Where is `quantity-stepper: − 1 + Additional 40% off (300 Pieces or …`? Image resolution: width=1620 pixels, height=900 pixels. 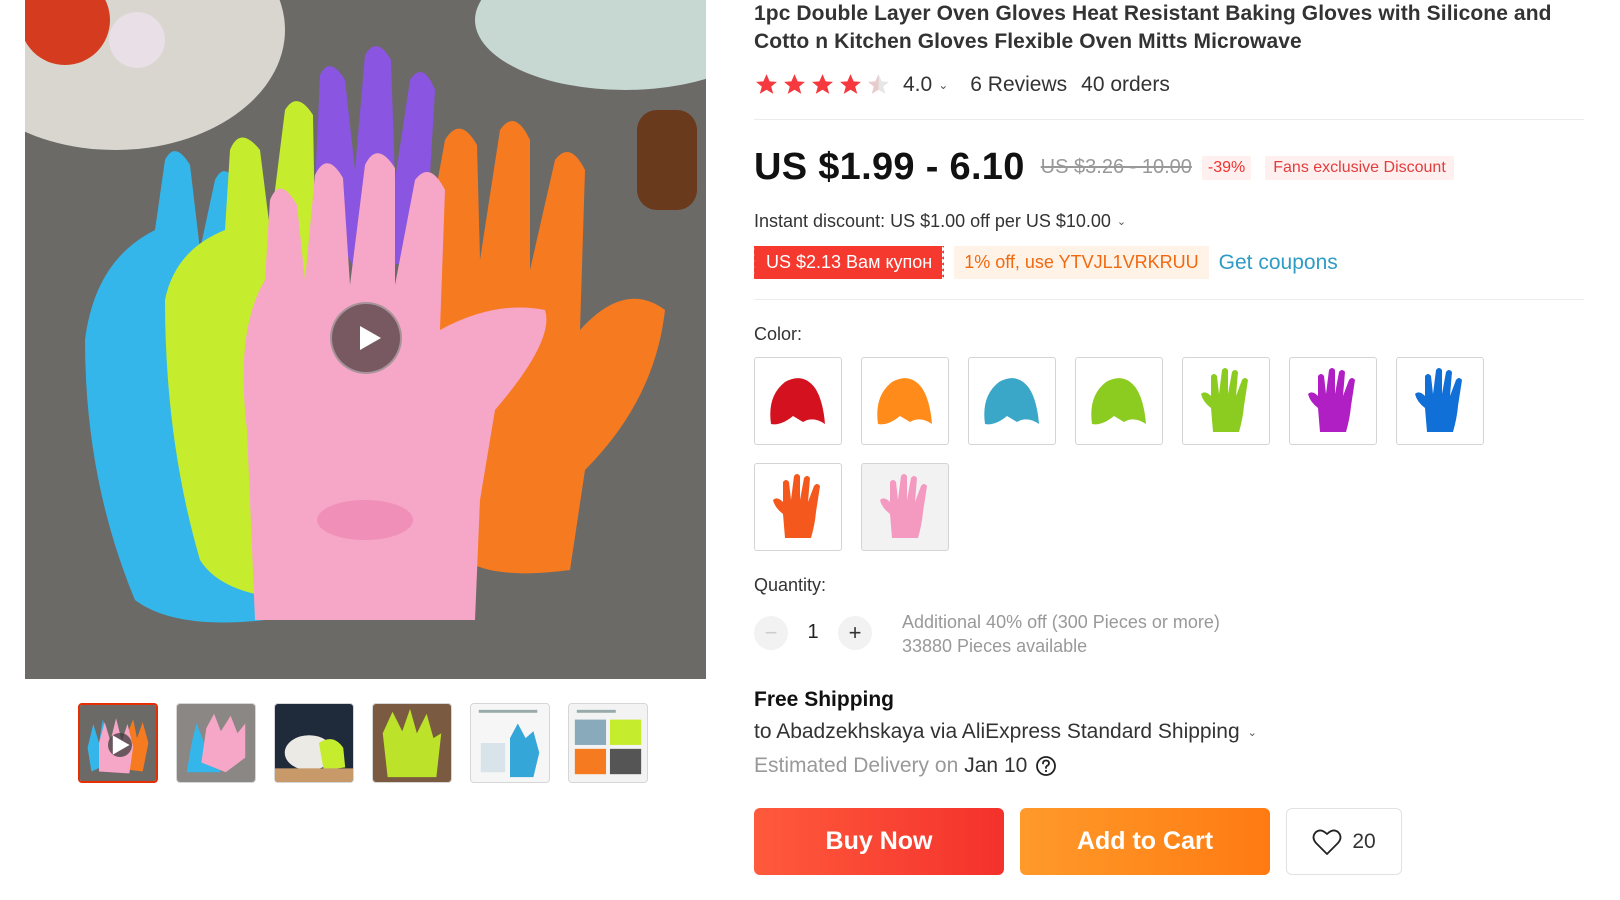
quantity-stepper: − 1 + Additional 40% off (300 Pieces or … is located at coordinates (1169, 634).